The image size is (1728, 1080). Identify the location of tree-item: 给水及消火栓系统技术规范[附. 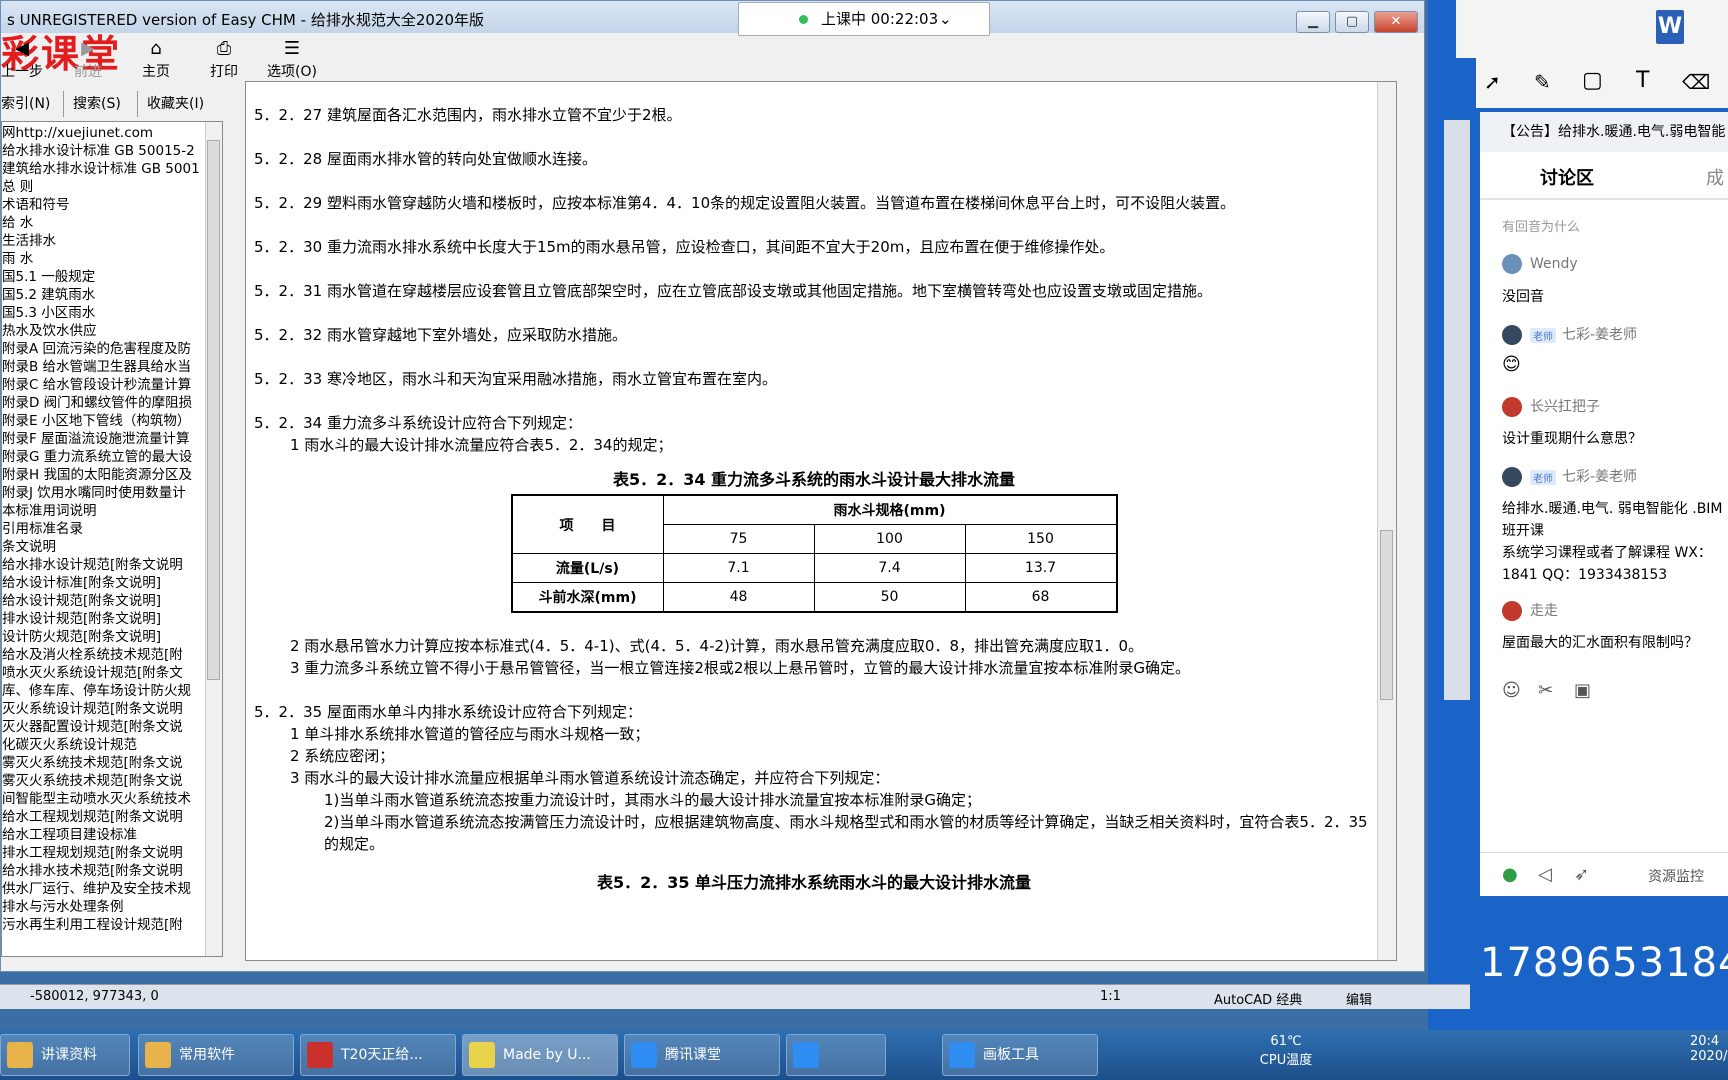
(104, 655).